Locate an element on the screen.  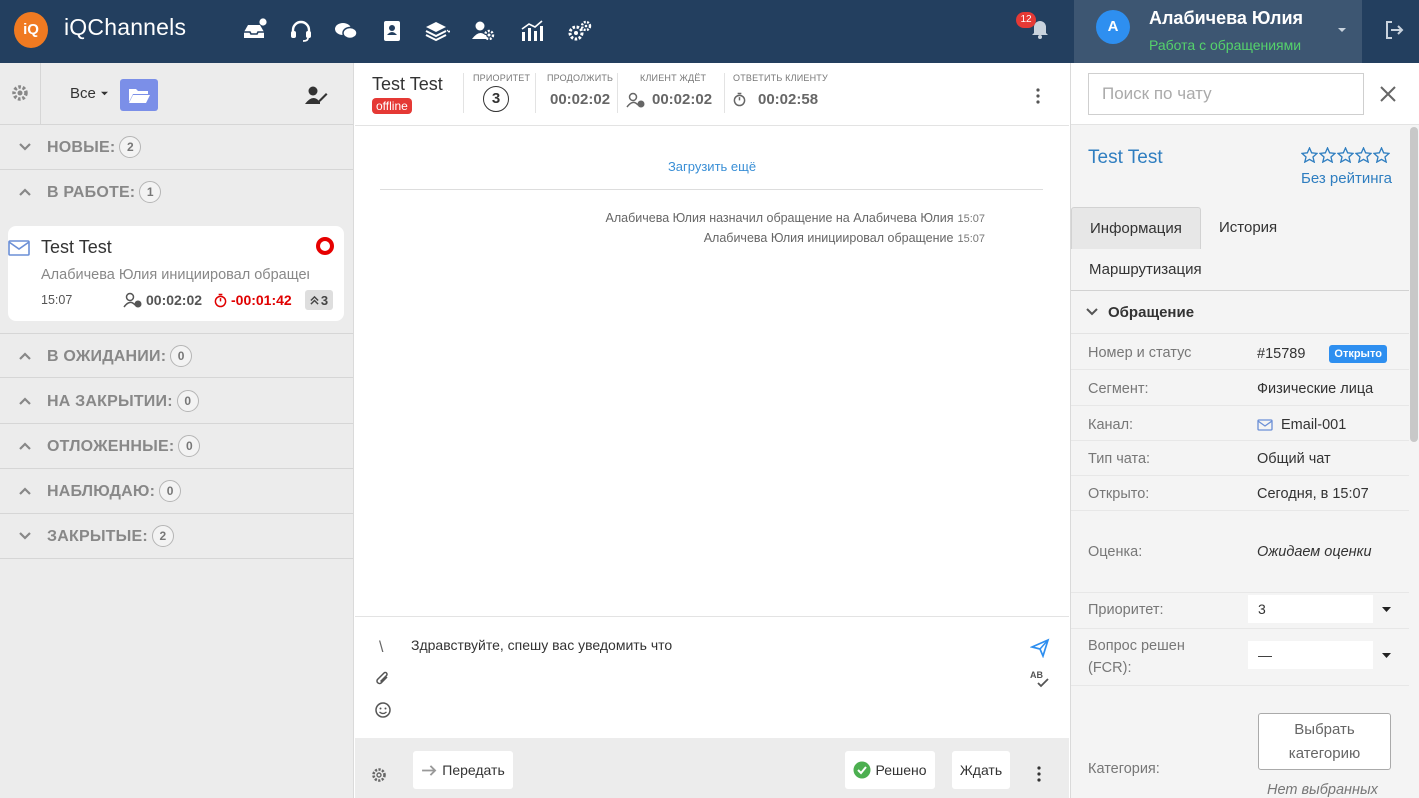
fcr-select: — is located at coordinates (1310, 655).